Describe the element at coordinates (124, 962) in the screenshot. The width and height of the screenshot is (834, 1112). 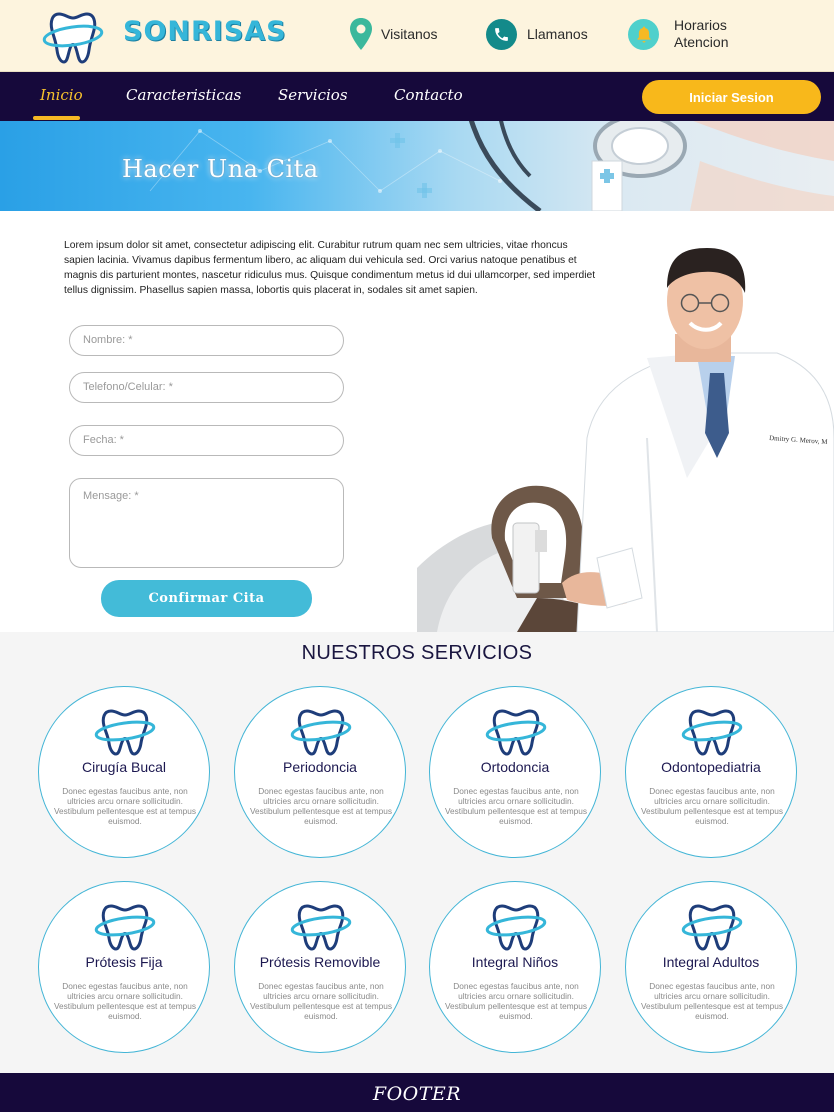
I see `service-name: Prótesis Fija` at that location.